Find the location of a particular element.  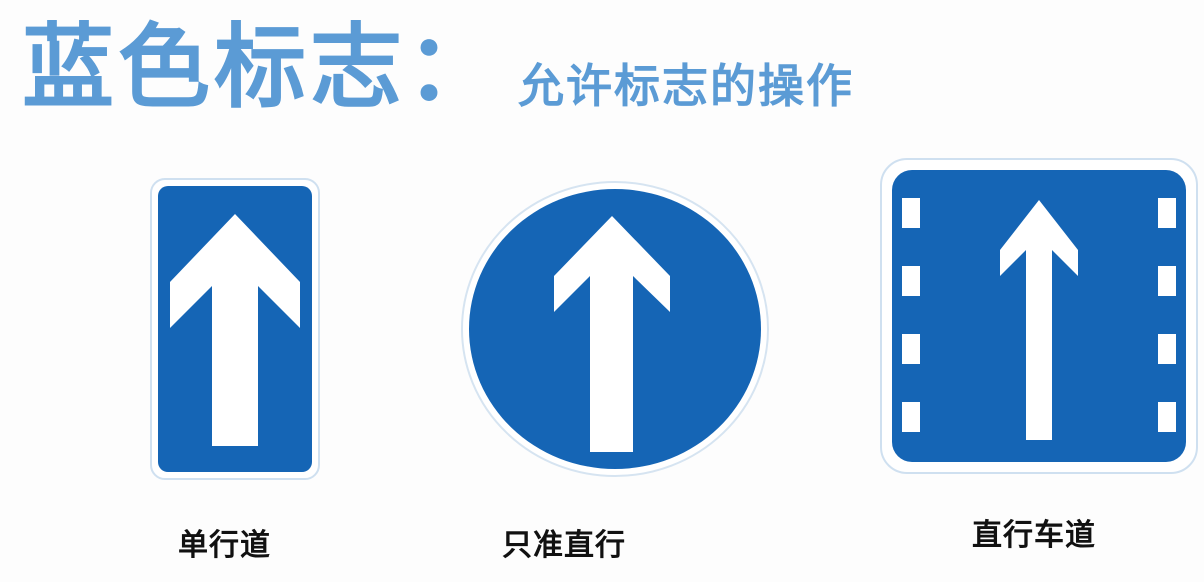

straight-only-sign is located at coordinates (615, 329).